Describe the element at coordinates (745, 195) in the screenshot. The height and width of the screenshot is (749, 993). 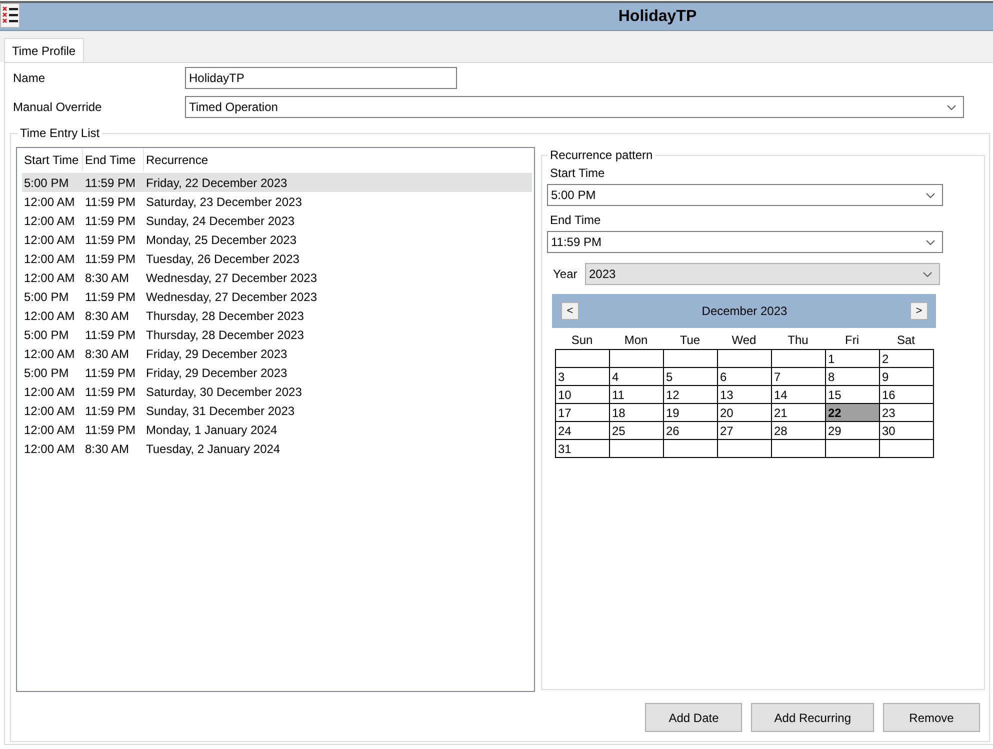
I see `dropdown: 5:00 PM` at that location.